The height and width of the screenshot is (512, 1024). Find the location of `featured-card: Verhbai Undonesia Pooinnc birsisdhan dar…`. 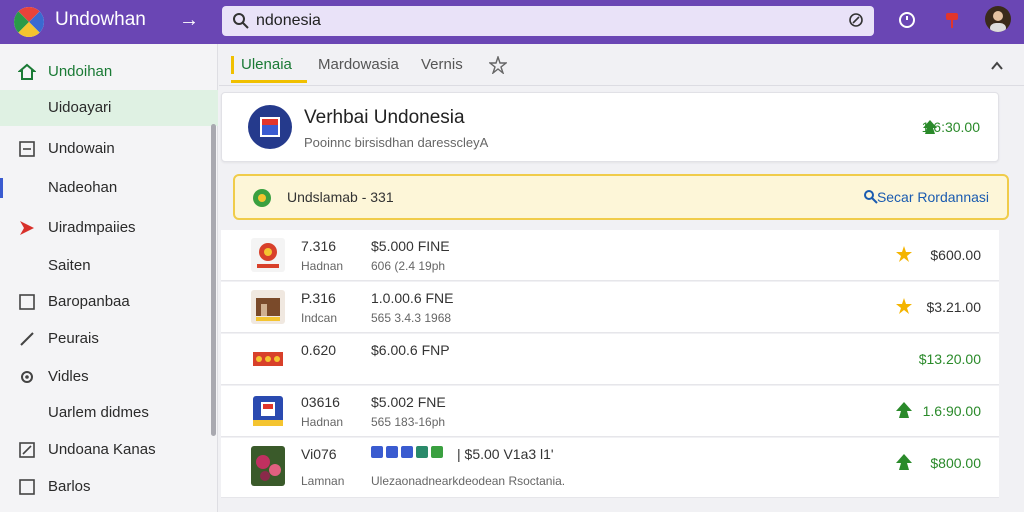

featured-card: Verhbai Undonesia Pooinnc birsisdhan dar… is located at coordinates (610, 127).